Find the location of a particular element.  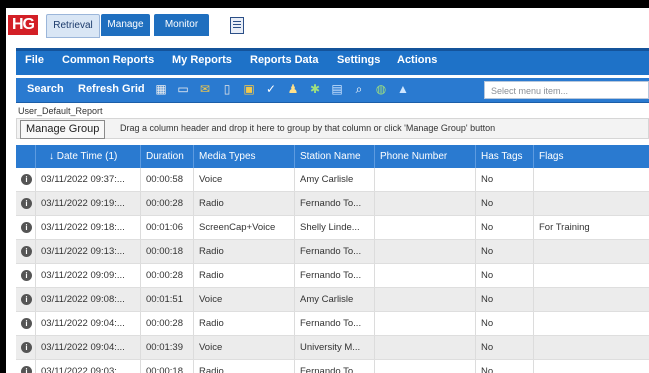

cell-media-types: Voice is located at coordinates (243, 179).